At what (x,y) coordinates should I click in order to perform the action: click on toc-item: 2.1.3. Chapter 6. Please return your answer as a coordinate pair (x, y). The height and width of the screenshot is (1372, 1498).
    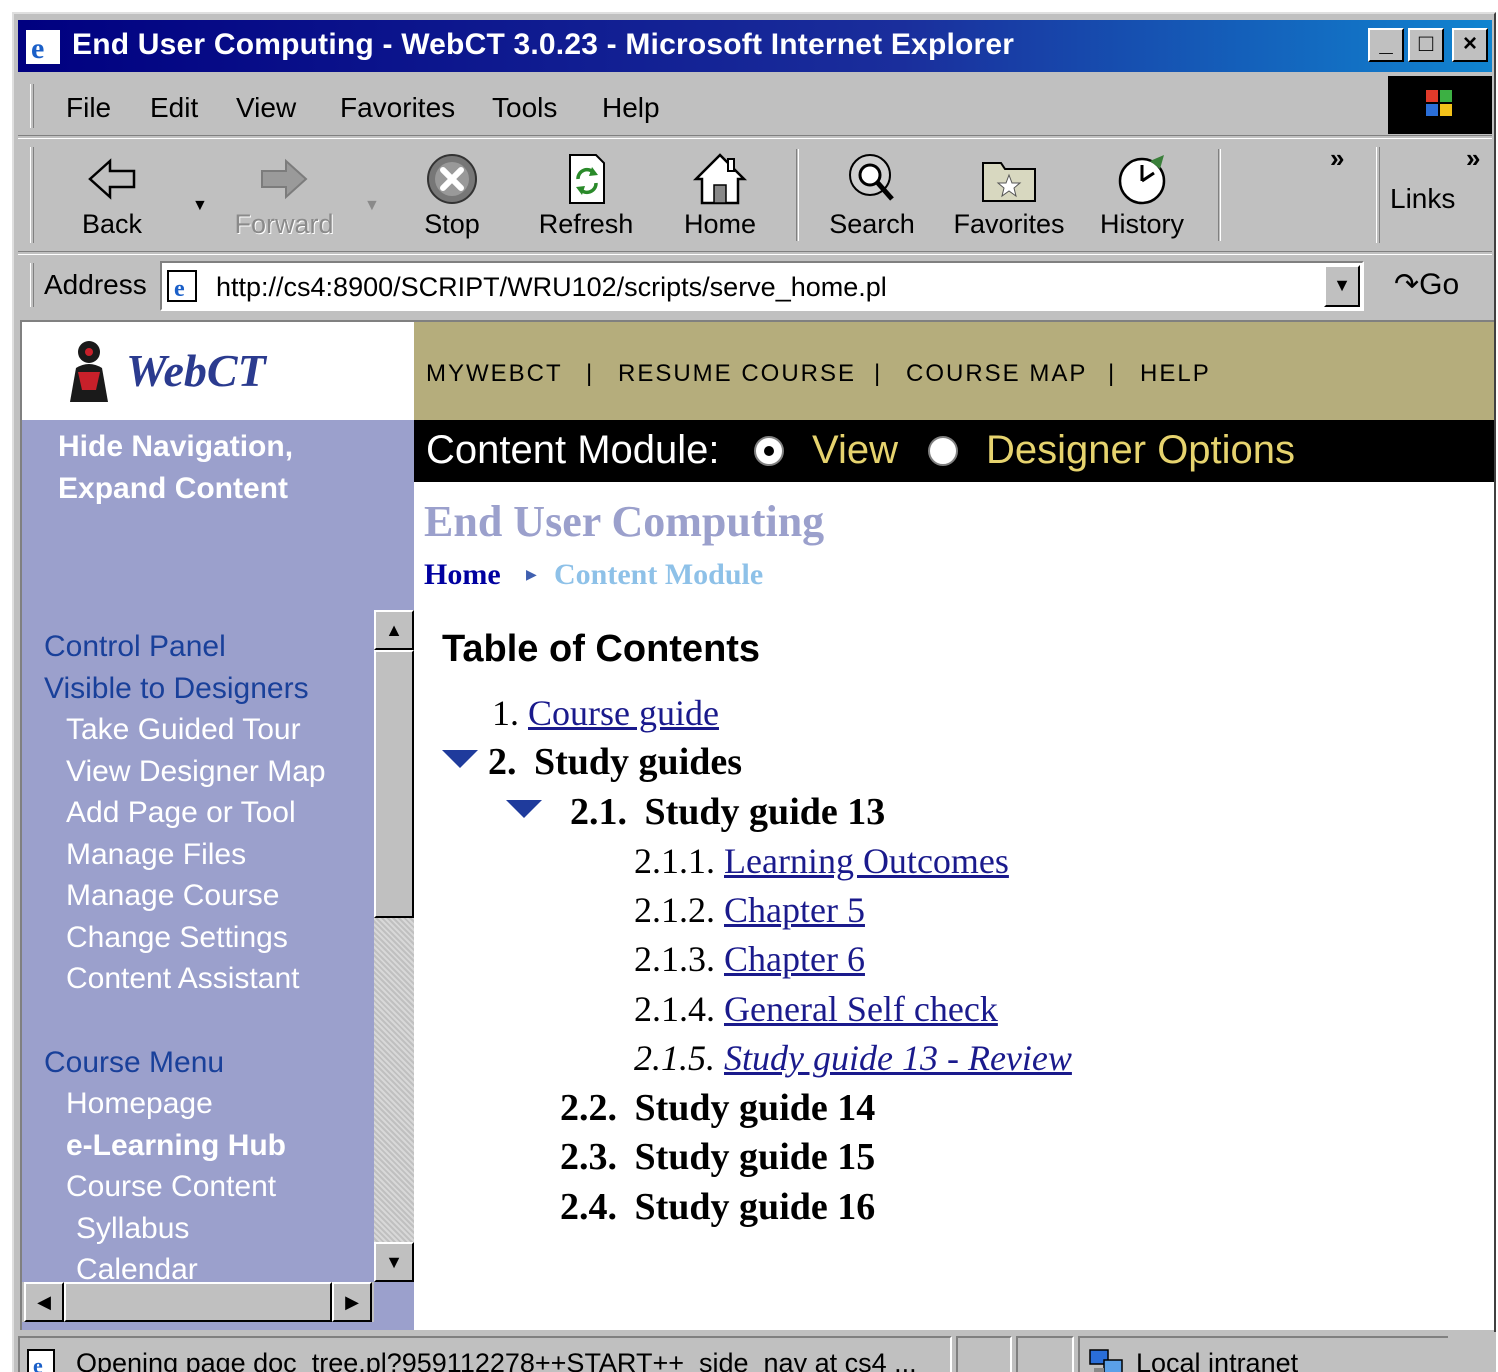
    Looking at the image, I should click on (749, 959).